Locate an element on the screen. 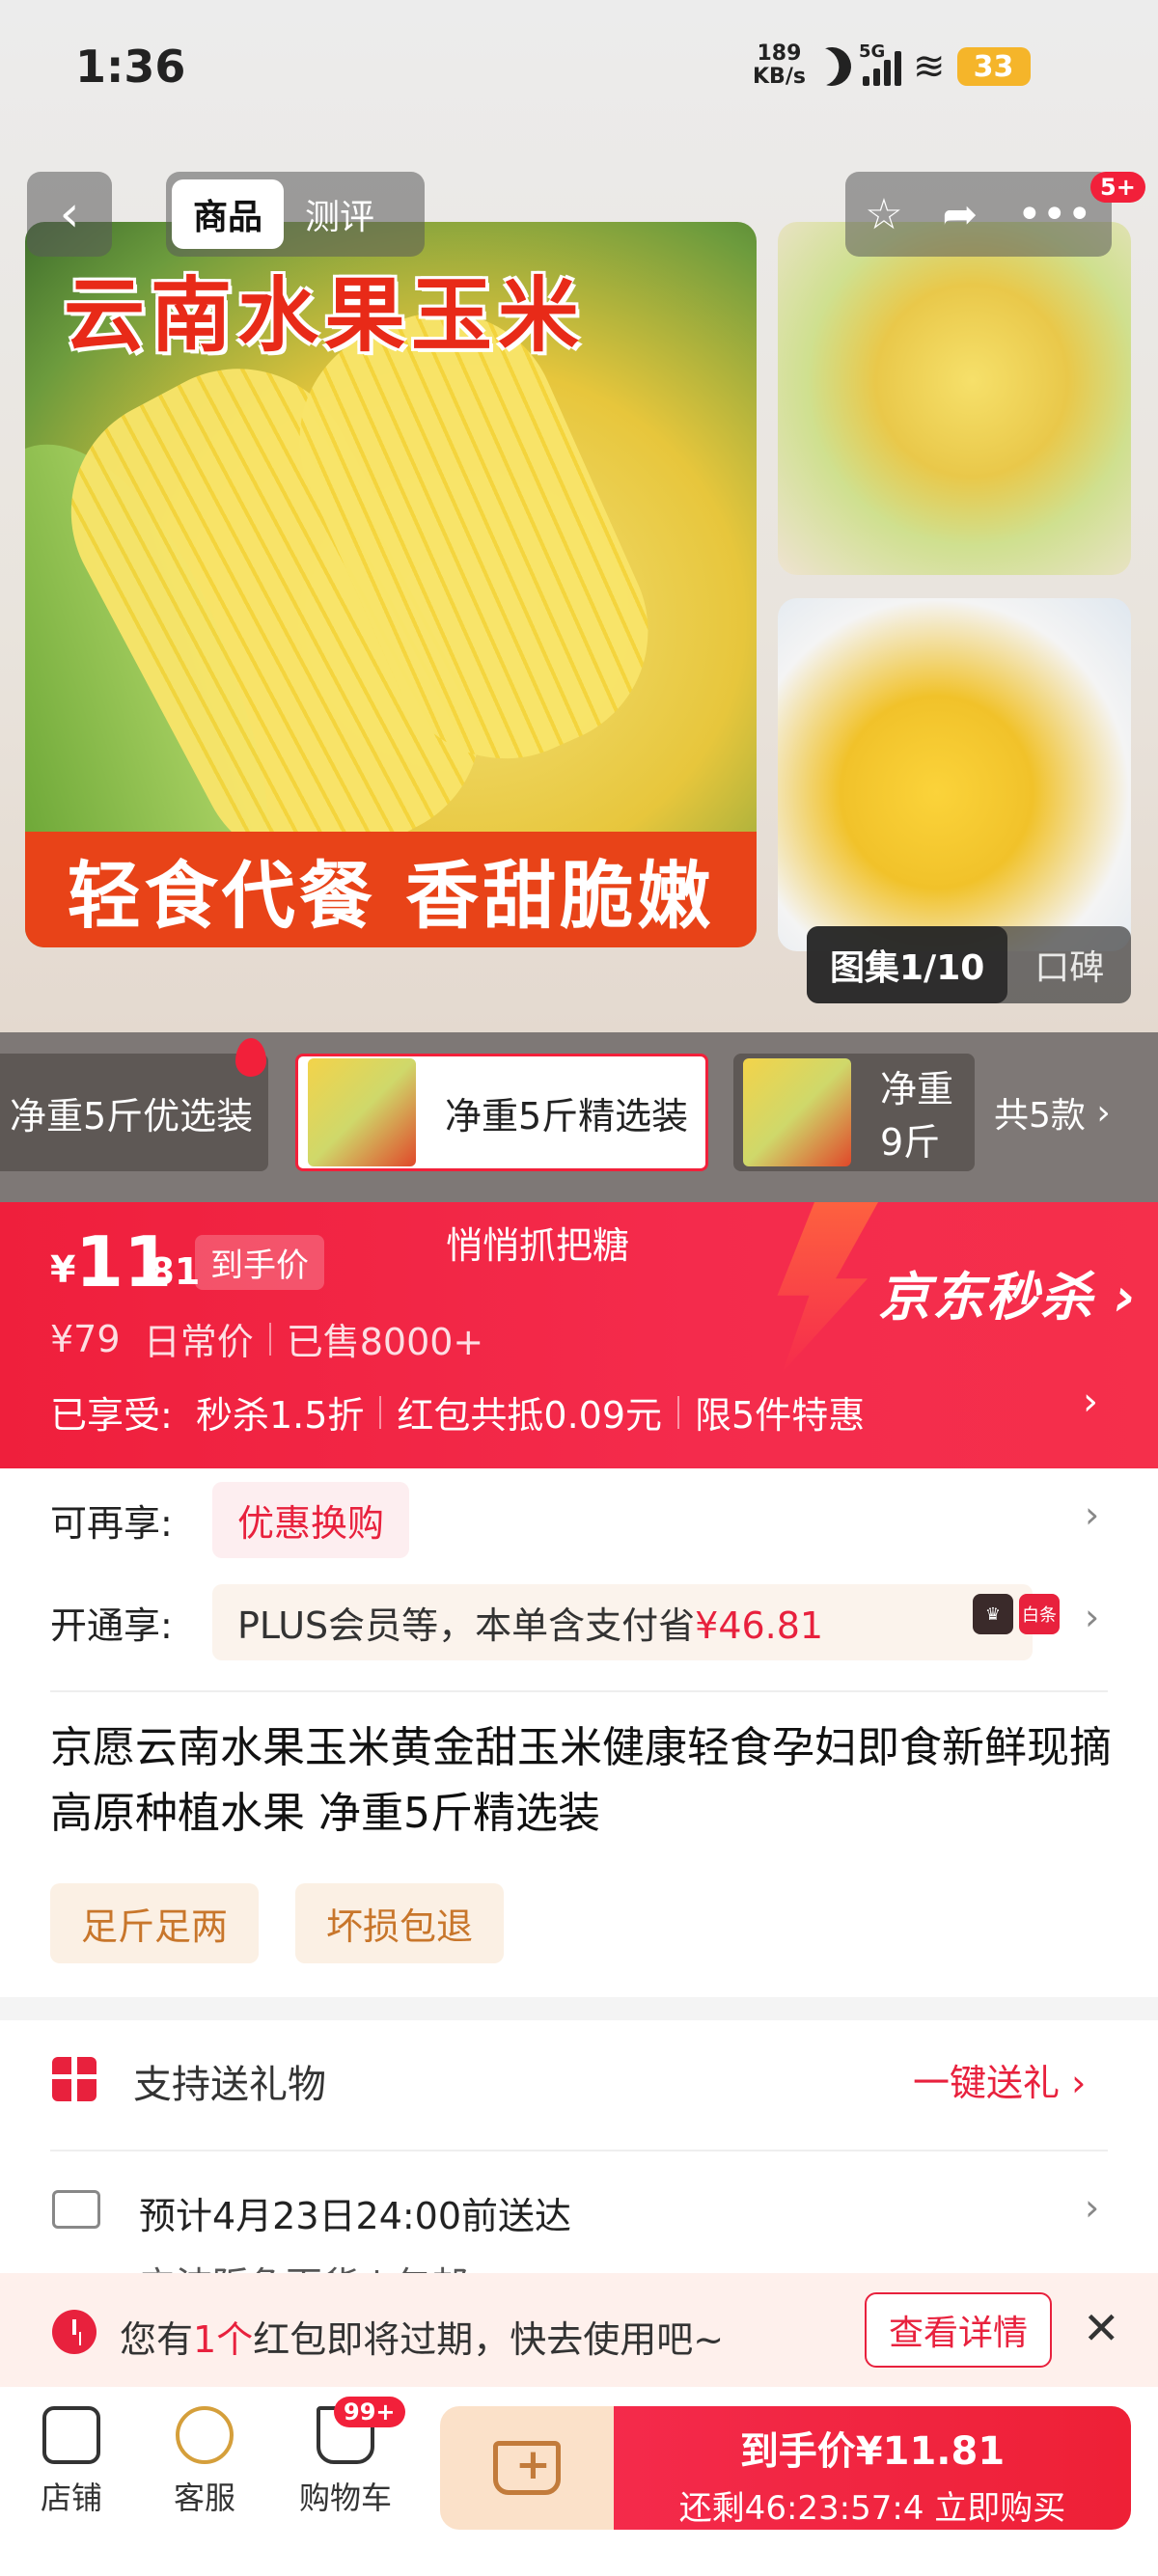 The height and width of the screenshot is (2576, 1158). gift-link-label: 一键送礼 is located at coordinates (987, 2083).